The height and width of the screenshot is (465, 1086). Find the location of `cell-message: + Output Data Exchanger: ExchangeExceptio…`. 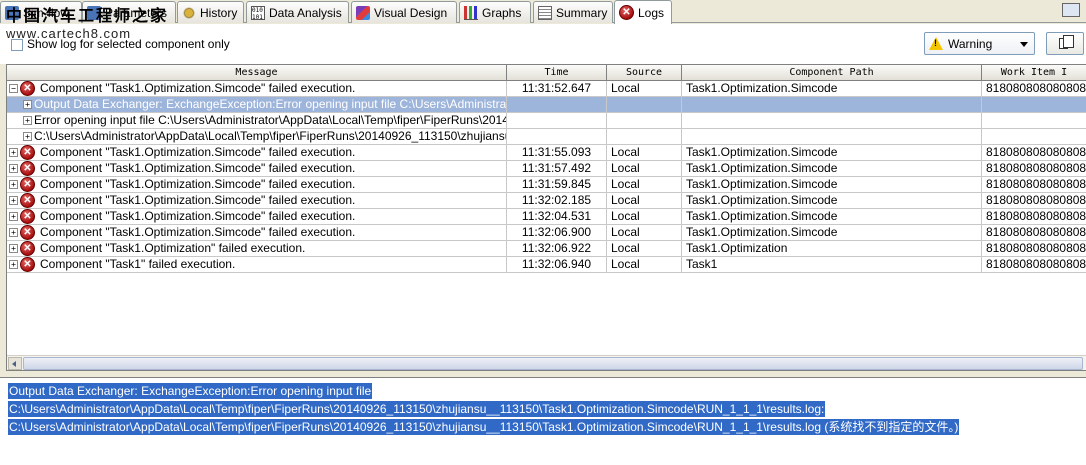

cell-message: + Output Data Exchanger: ExchangeExceptio… is located at coordinates (257, 105).